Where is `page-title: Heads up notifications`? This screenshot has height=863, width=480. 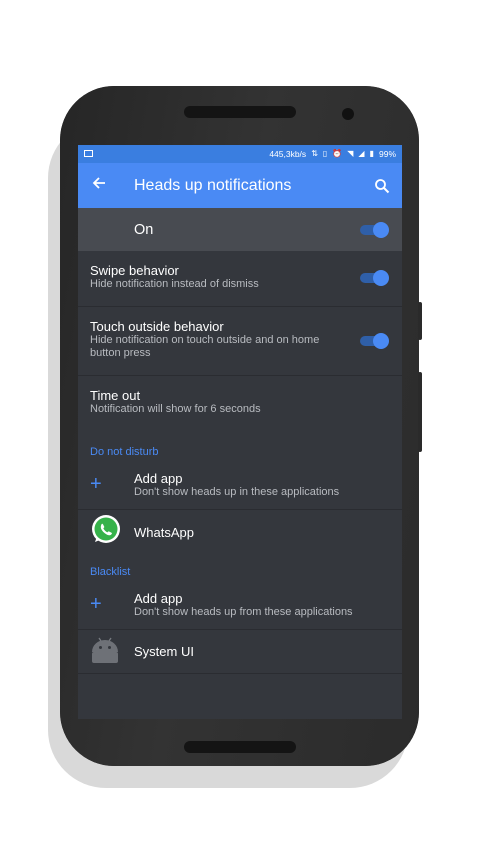 page-title: Heads up notifications is located at coordinates (213, 185).